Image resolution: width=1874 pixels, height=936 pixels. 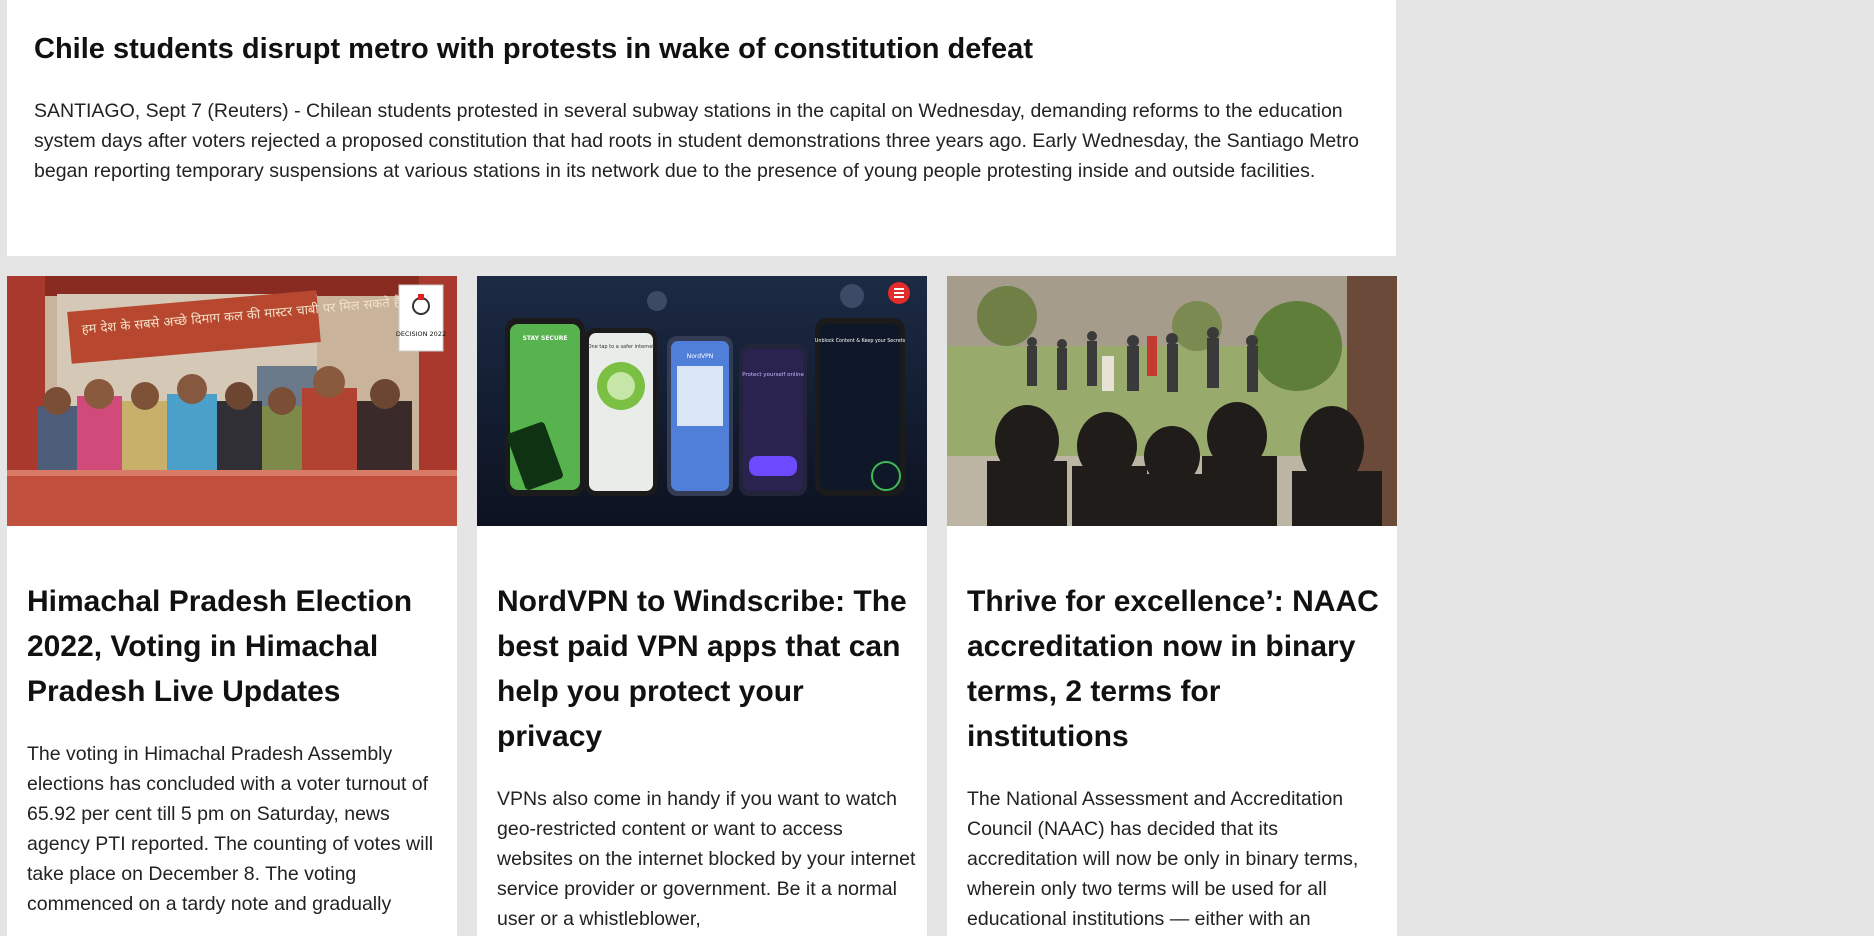 What do you see at coordinates (700, 356) in the screenshot?
I see `svg-text: NordVPN` at bounding box center [700, 356].